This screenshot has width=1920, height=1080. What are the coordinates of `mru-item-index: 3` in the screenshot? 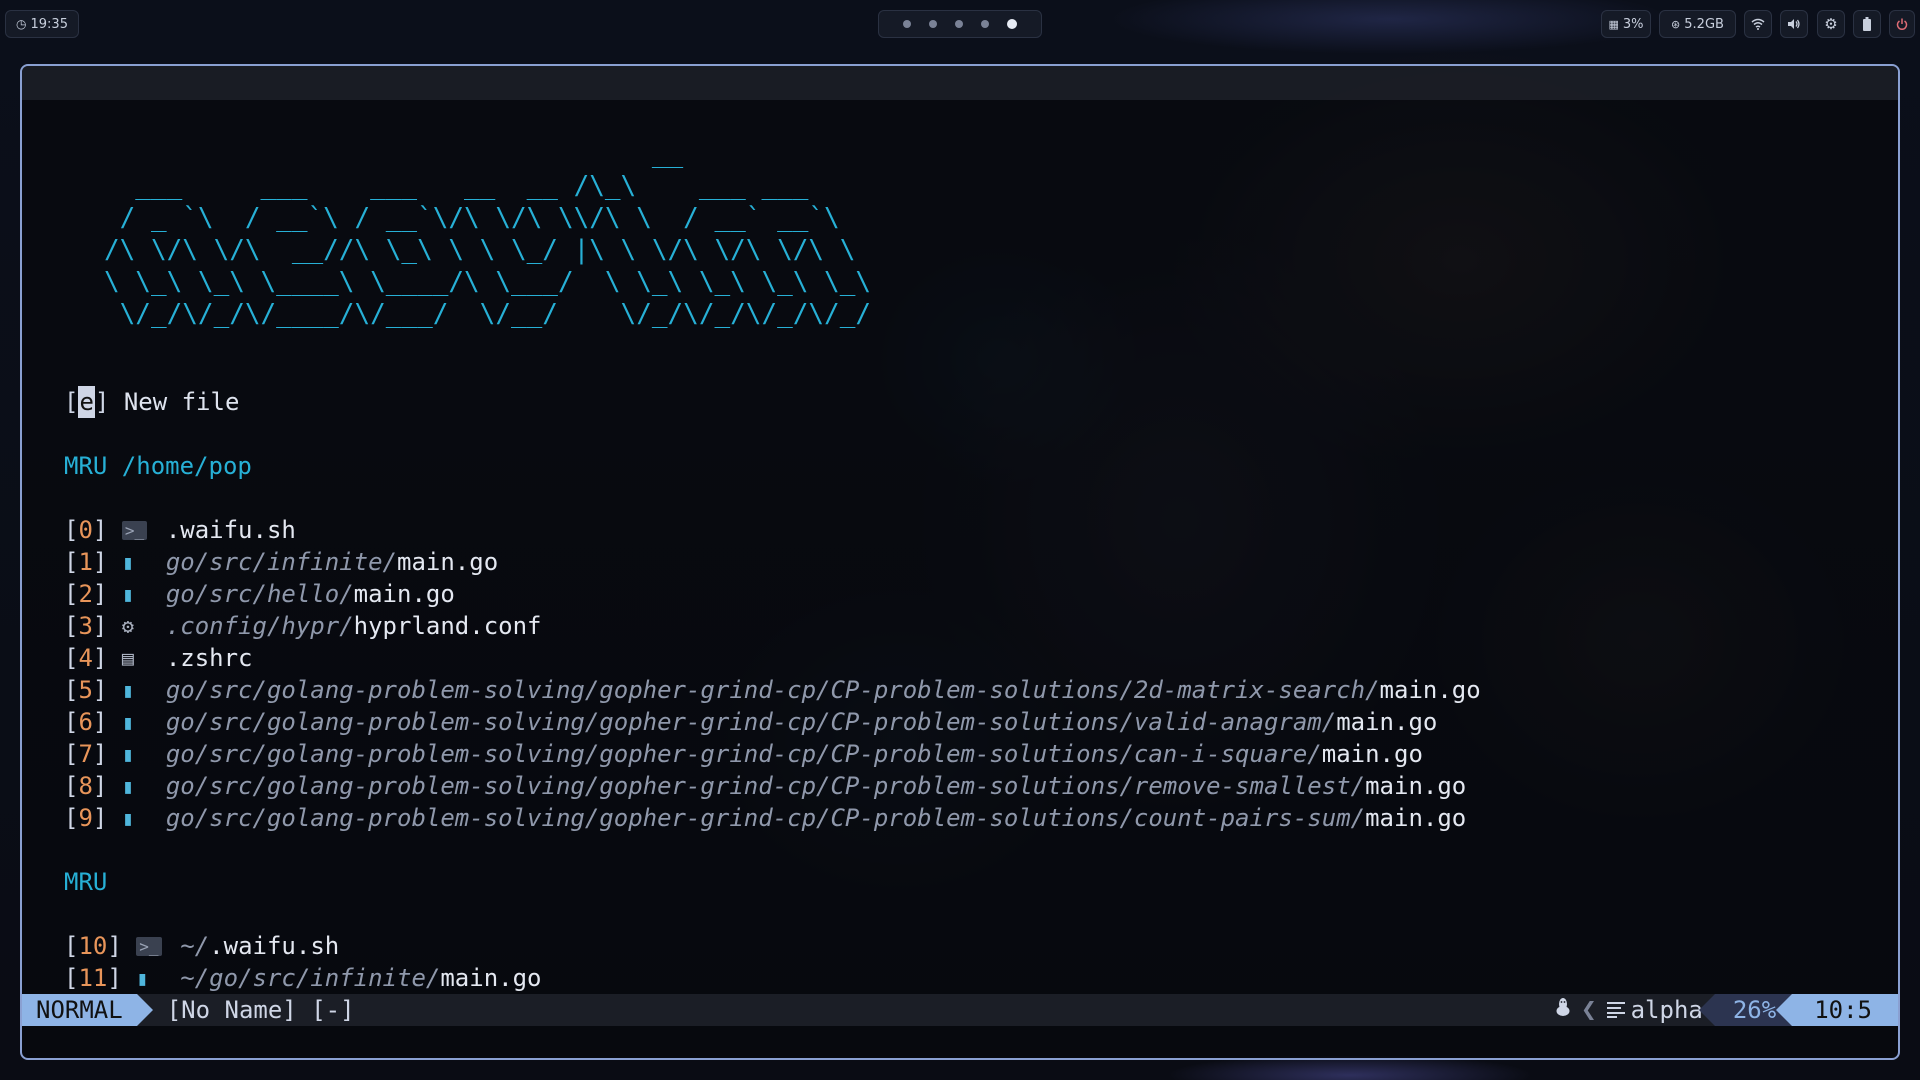 It's located at (85, 626).